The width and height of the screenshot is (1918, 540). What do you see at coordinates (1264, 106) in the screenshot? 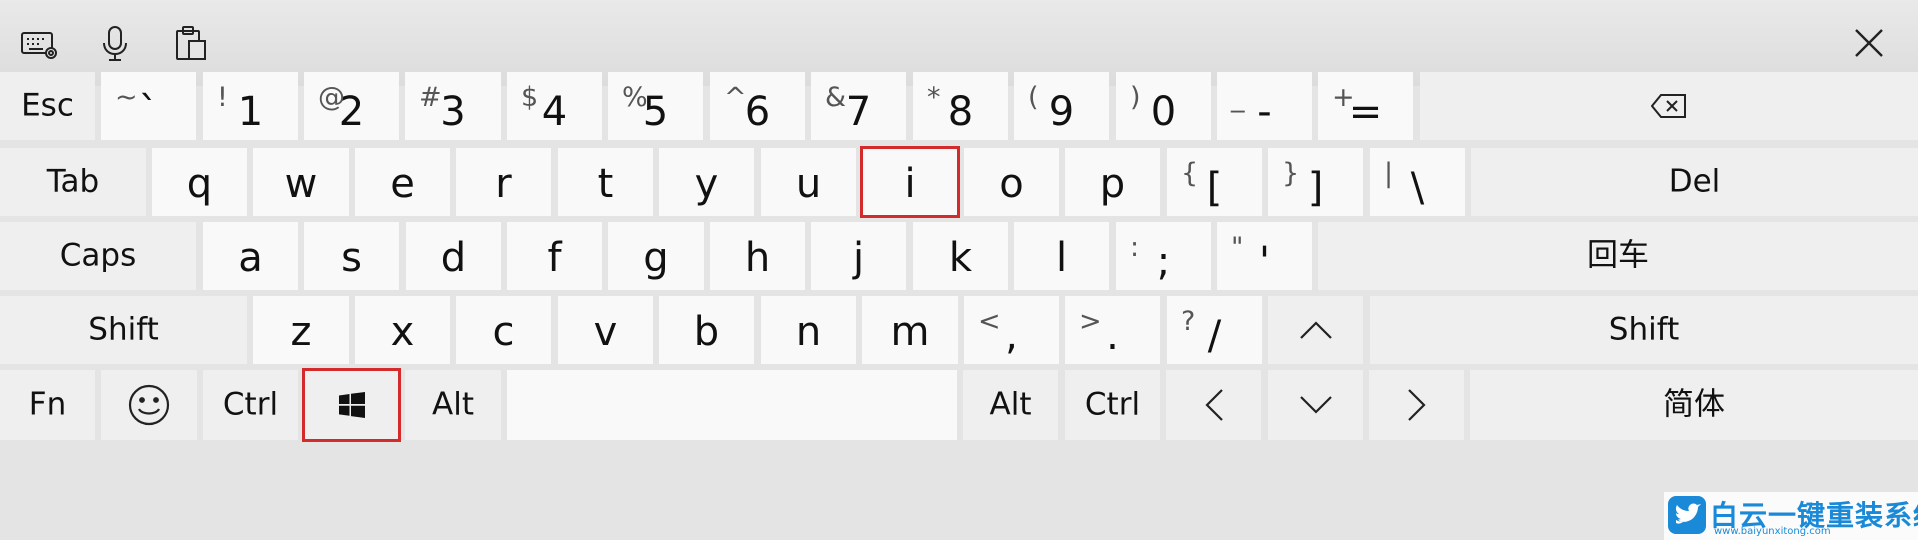
I see `key-minus: - _` at bounding box center [1264, 106].